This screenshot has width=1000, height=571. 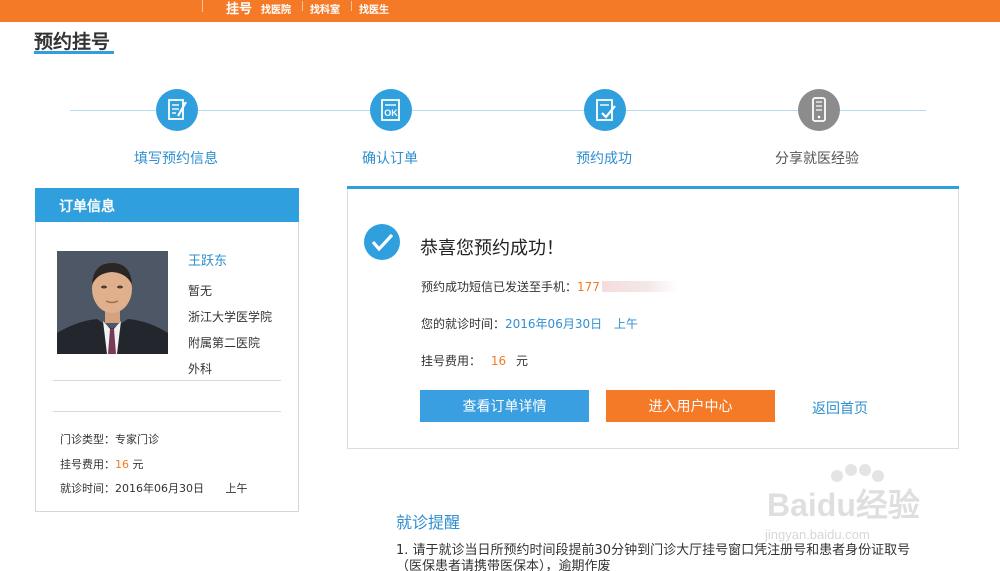 I want to click on step-label-share: 分享就医经验, so click(x=817, y=159).